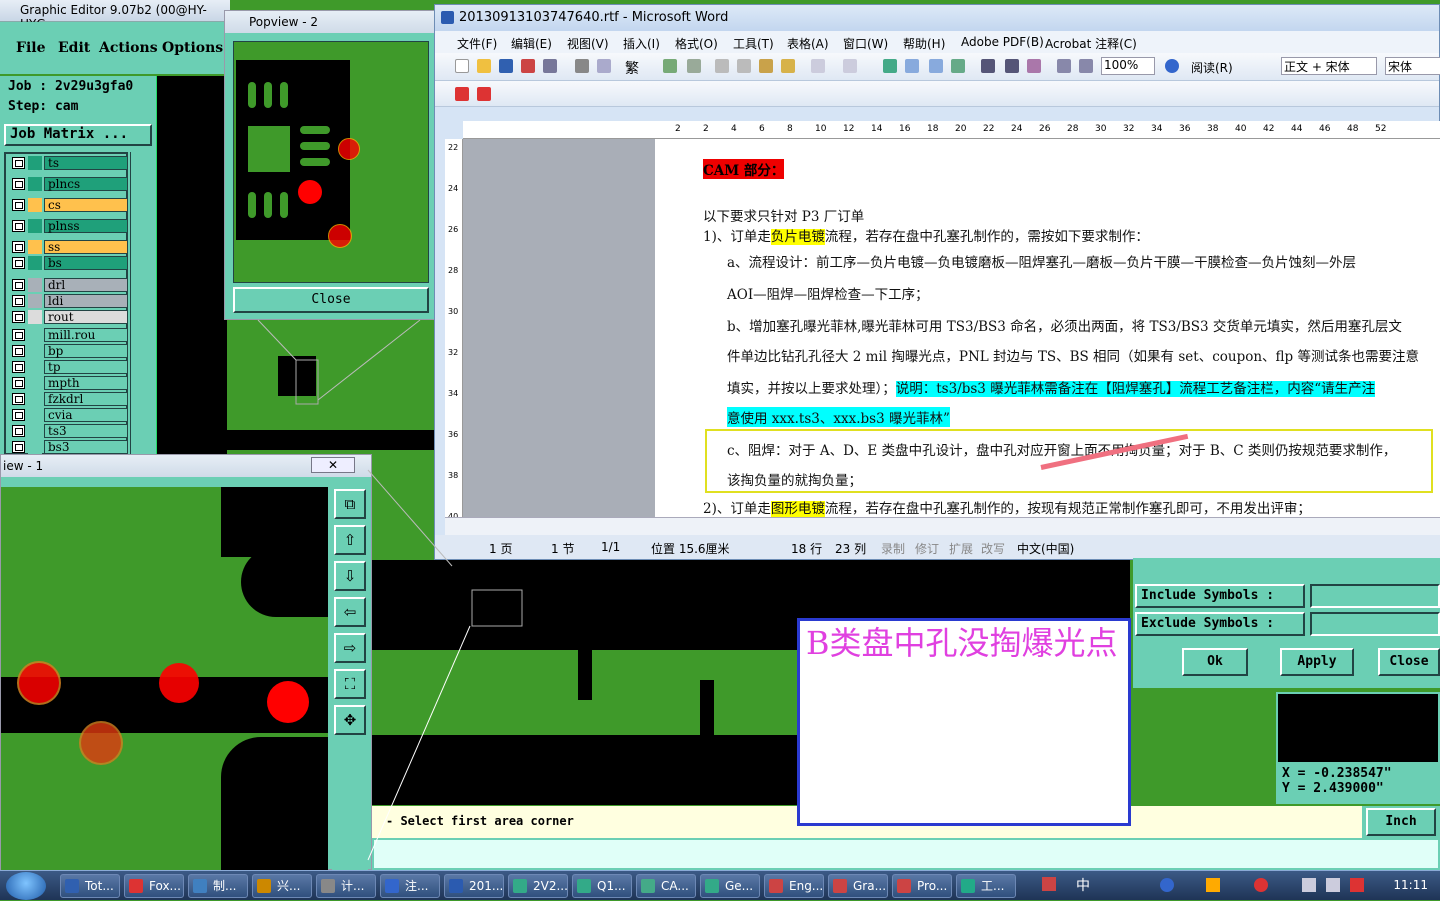 This screenshot has height=901, width=1440. I want to click on volume-tray-icon, so click(1333, 885).